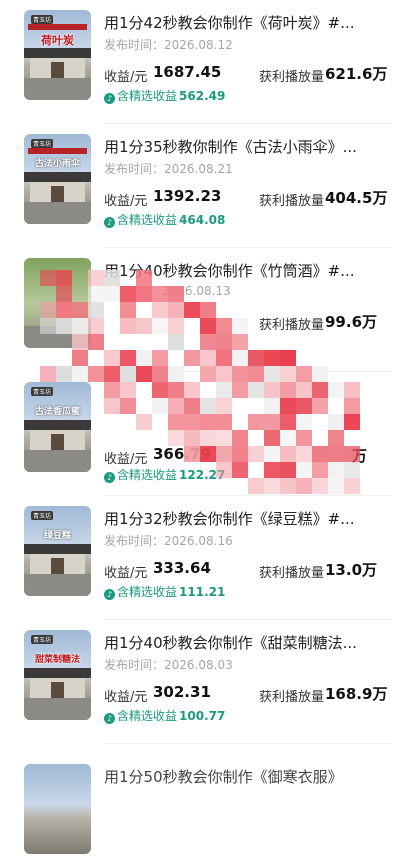 This screenshot has height=868, width=410. What do you see at coordinates (168, 665) in the screenshot?
I see `publish-date: 发布时间：2026.08.03` at bounding box center [168, 665].